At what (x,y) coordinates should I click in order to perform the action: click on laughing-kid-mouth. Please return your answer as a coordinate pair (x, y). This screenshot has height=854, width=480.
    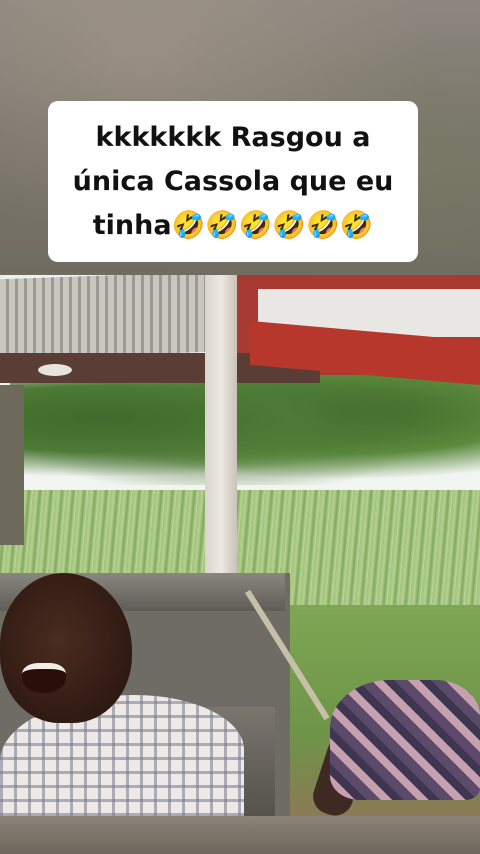
    Looking at the image, I should click on (44, 678).